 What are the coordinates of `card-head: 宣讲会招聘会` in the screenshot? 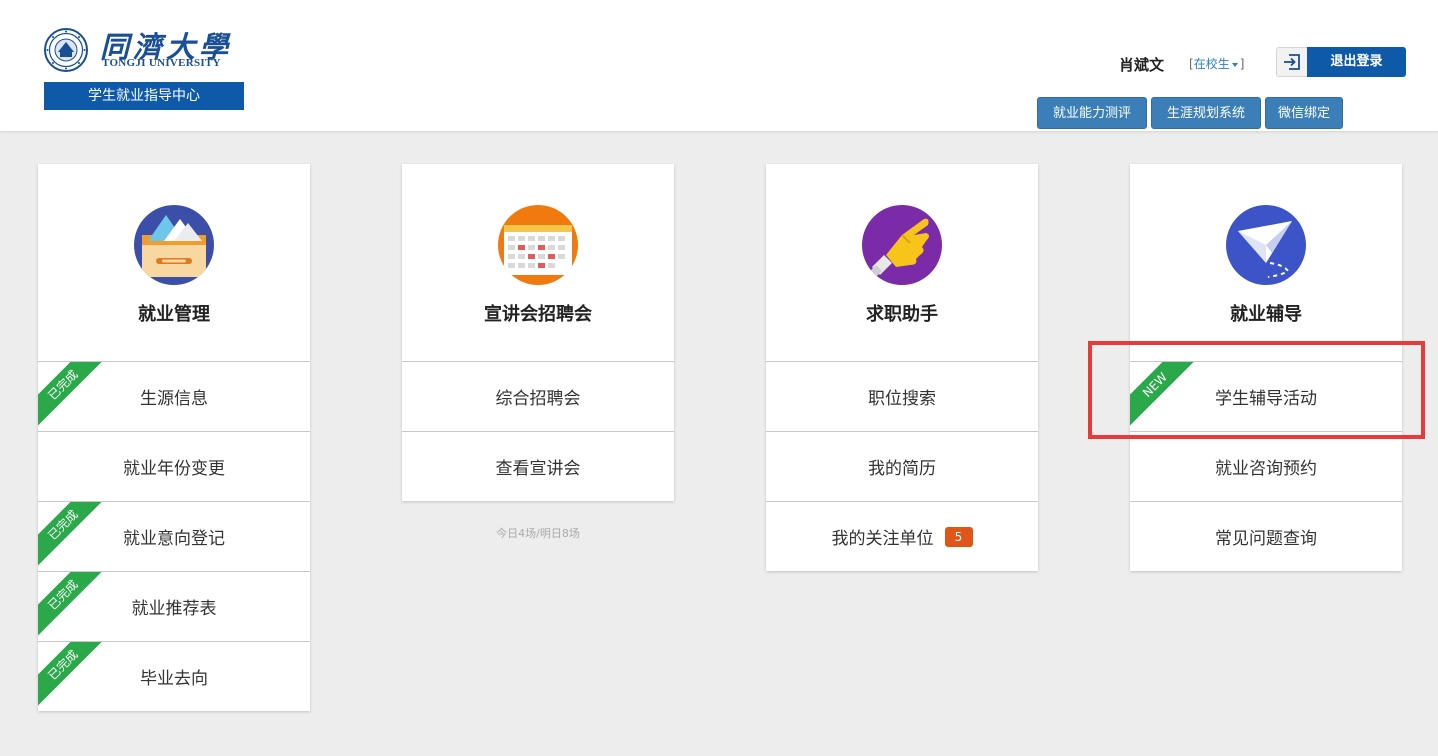 It's located at (538, 262).